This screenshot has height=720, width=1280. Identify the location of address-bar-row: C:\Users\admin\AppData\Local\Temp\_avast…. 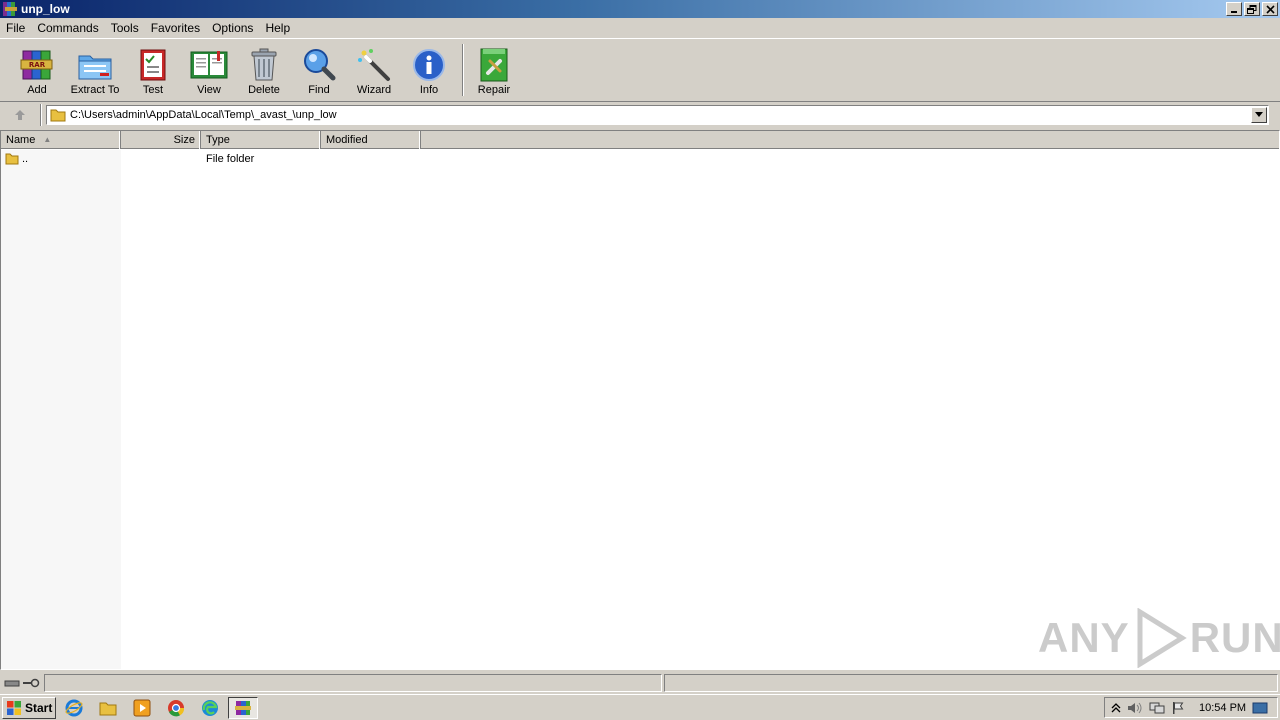
(640, 114).